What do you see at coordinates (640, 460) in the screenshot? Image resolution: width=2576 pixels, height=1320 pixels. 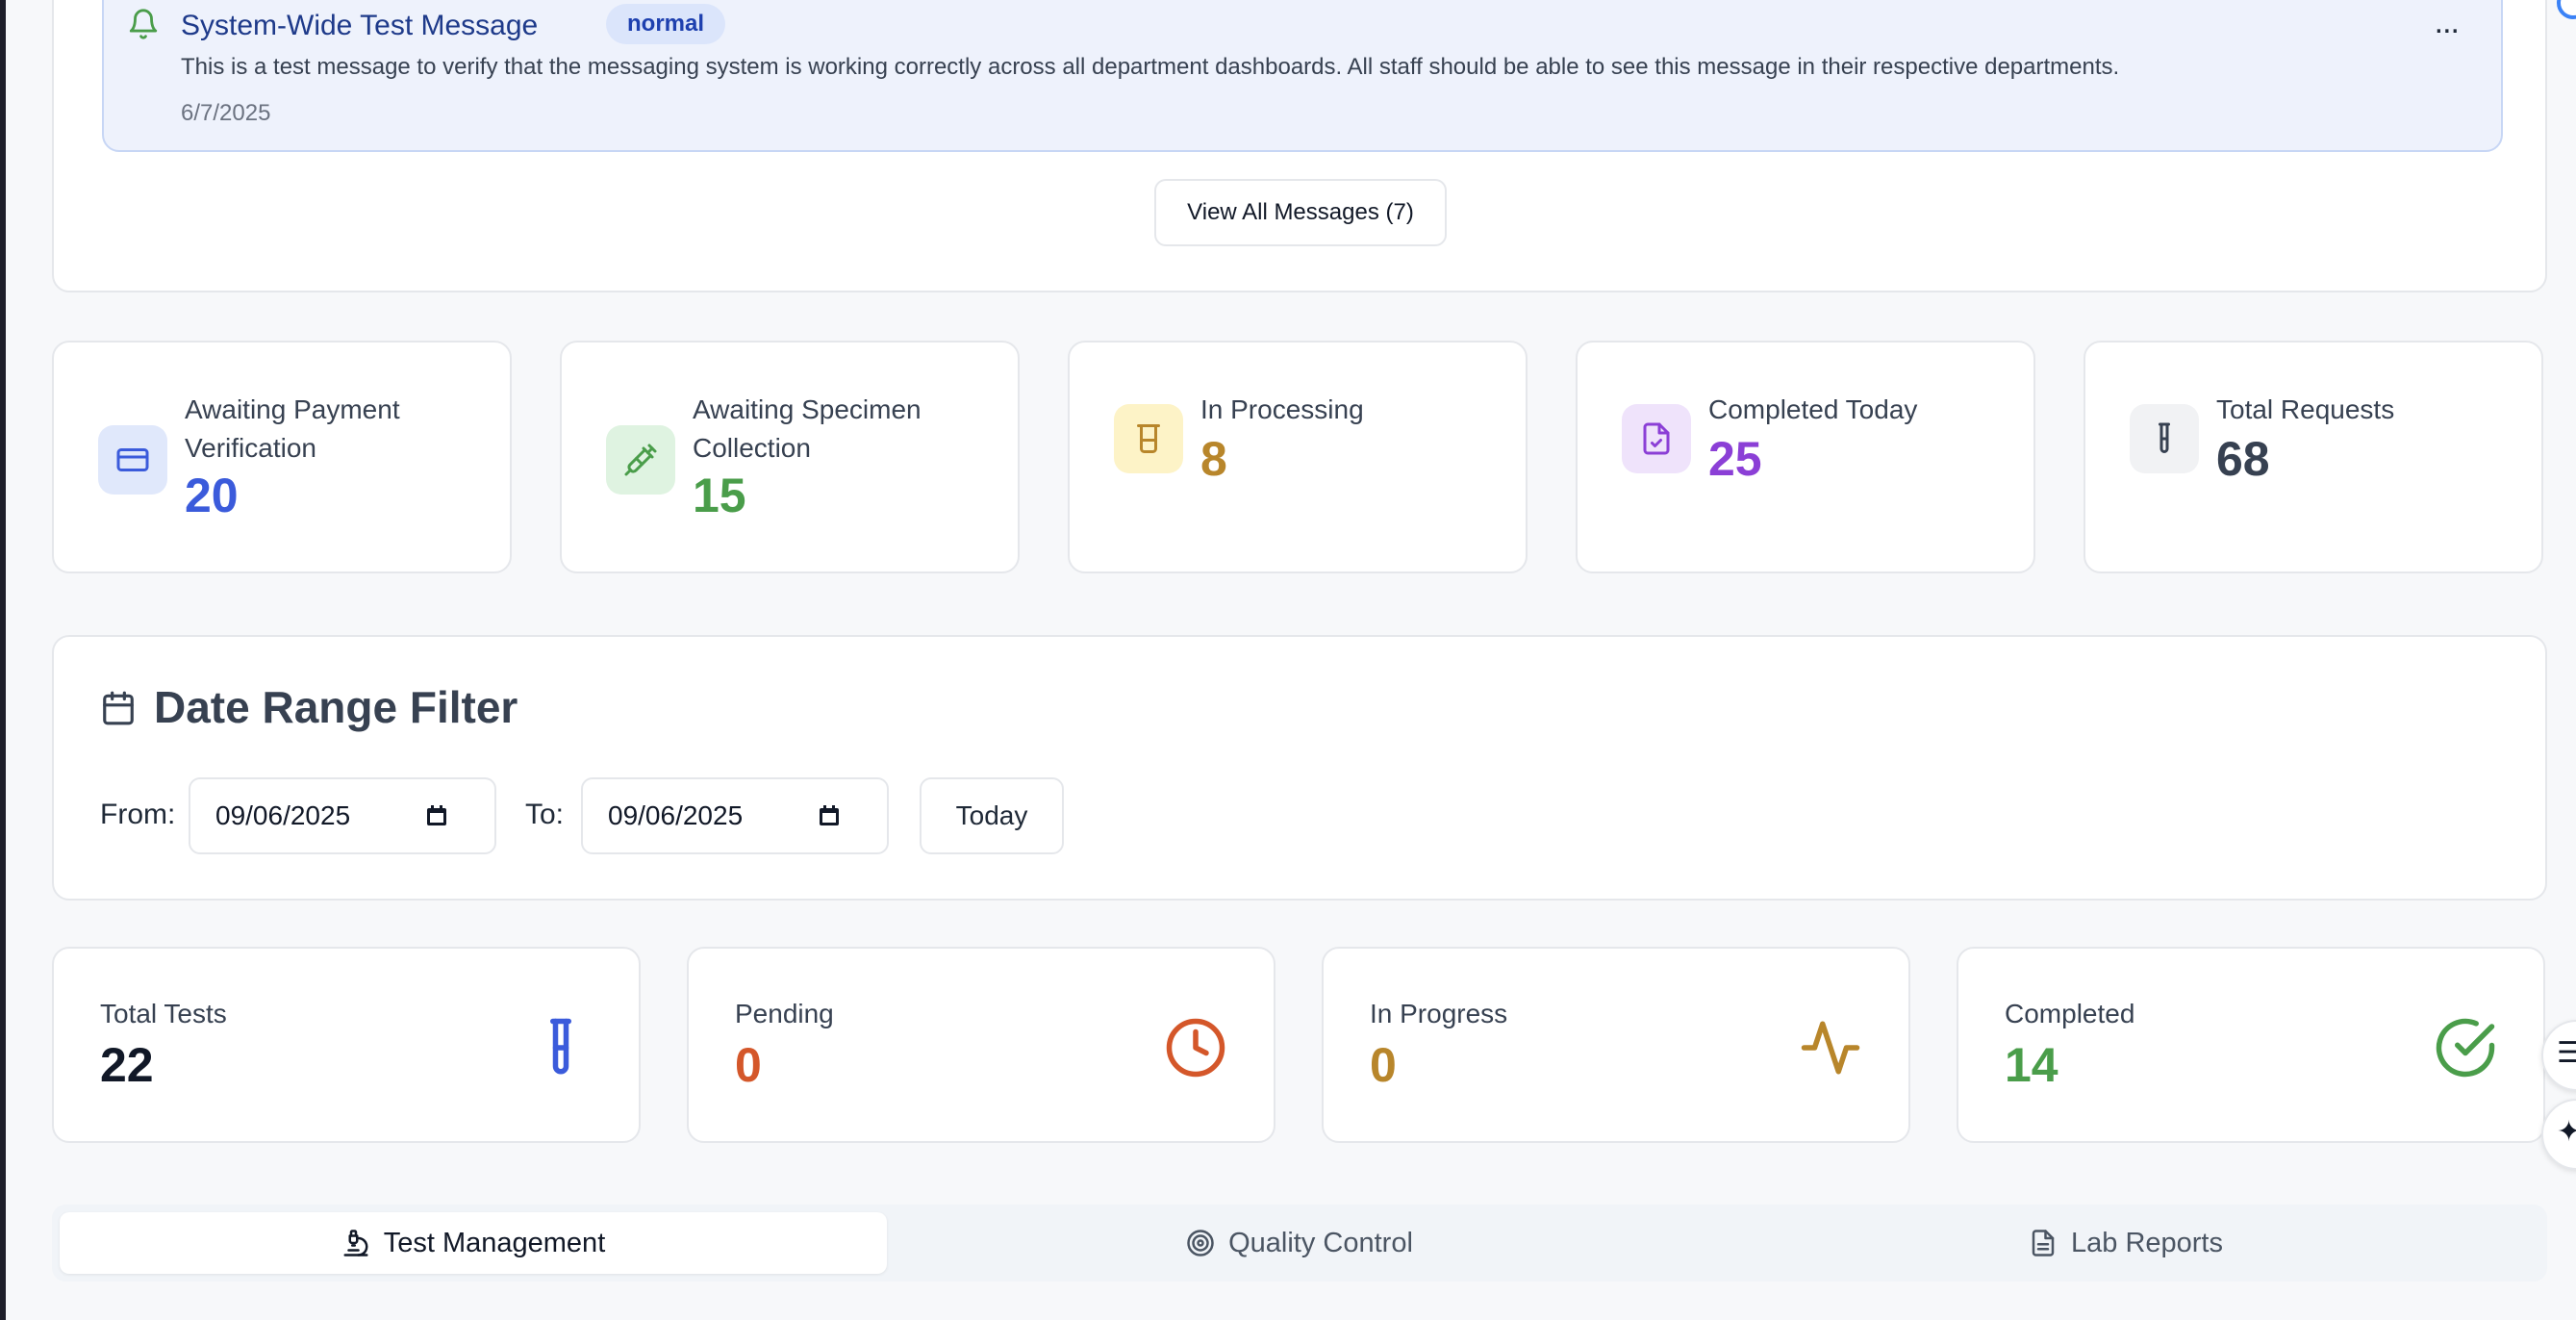 I see `syringe-icon` at bounding box center [640, 460].